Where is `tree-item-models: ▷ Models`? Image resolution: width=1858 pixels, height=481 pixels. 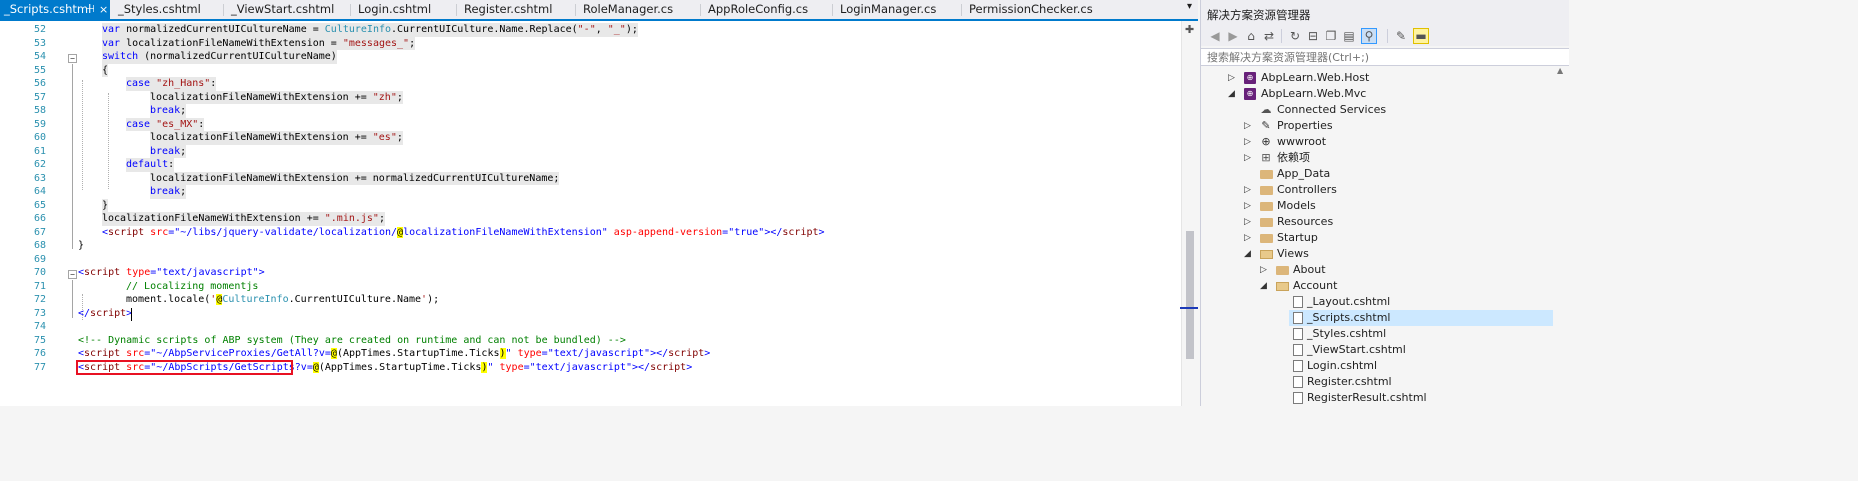 tree-item-models: ▷ Models is located at coordinates (1377, 206).